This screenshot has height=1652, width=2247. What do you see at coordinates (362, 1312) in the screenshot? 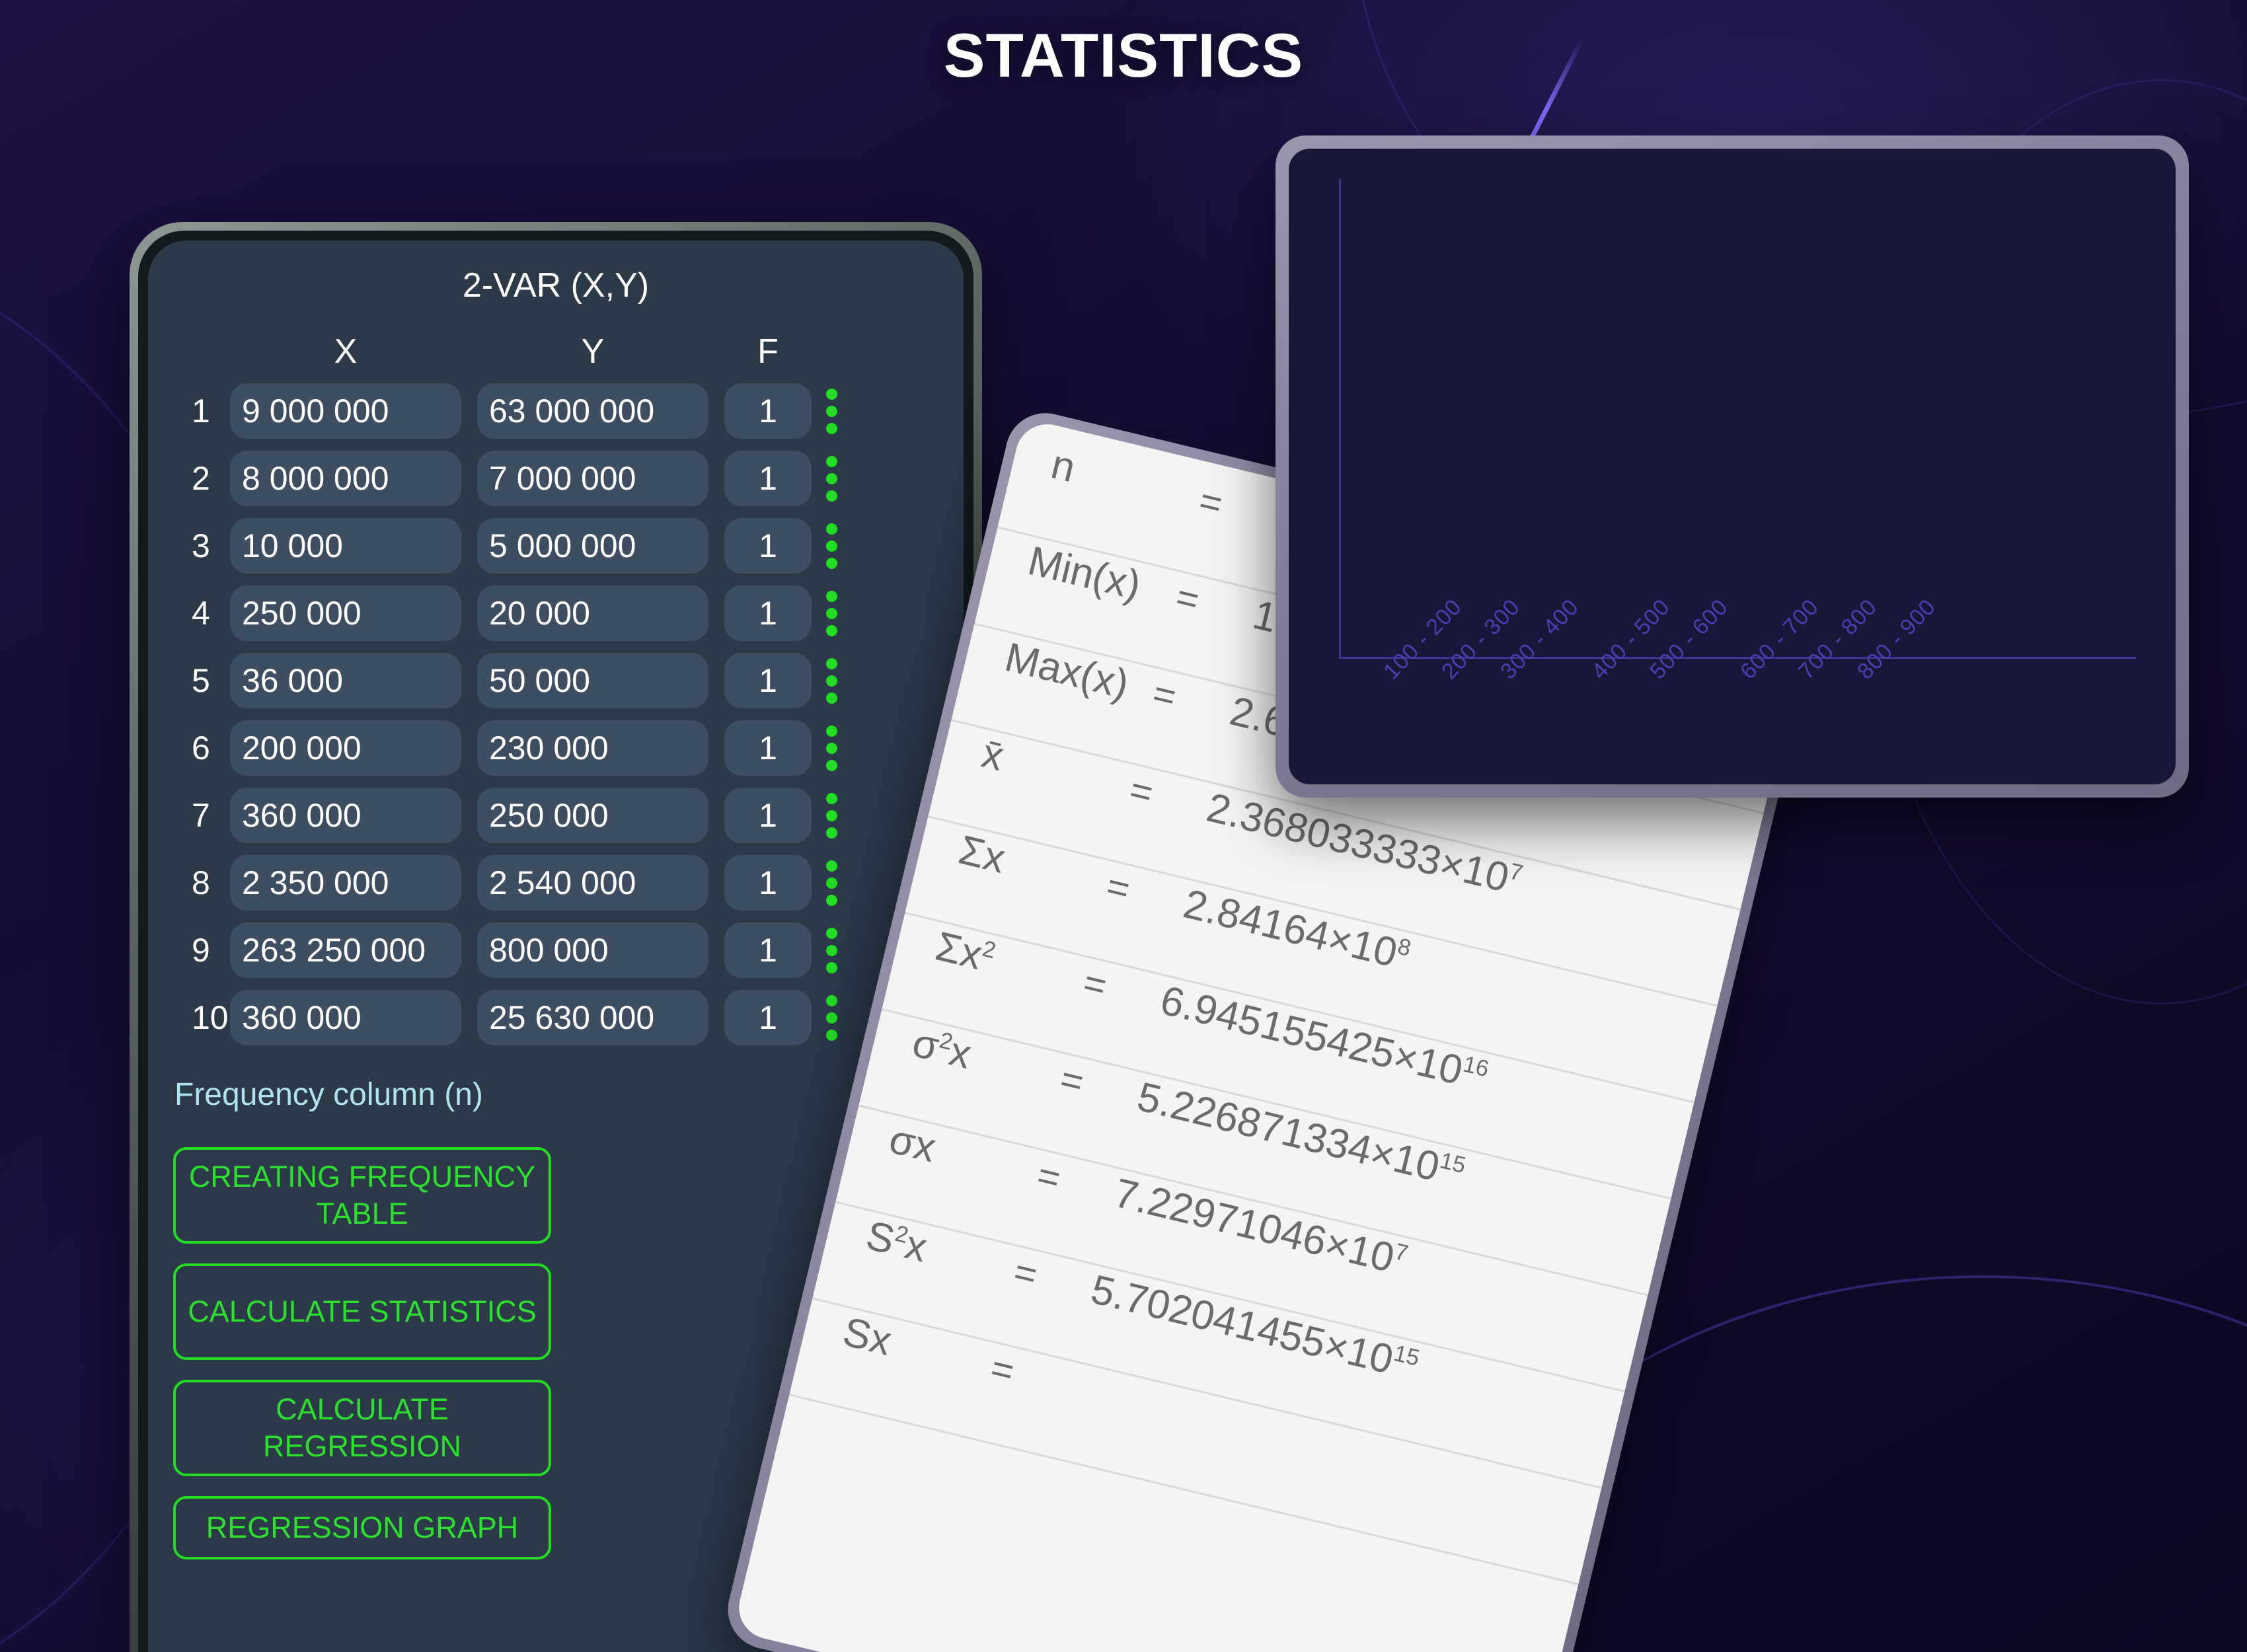
I see `calculate-statistics-button: CALCULATE STATISTICS` at bounding box center [362, 1312].